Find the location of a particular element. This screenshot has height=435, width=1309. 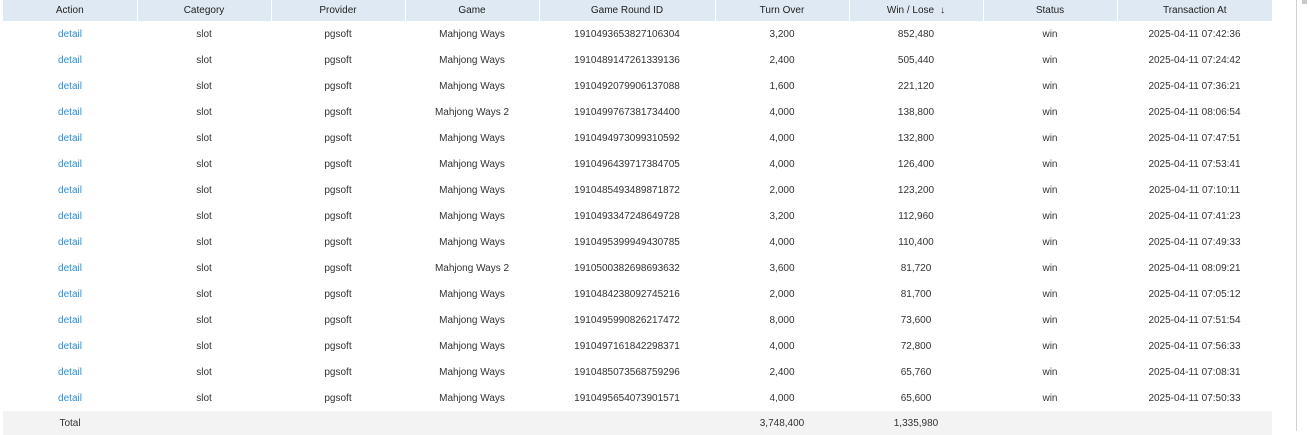

column-header-category: Category is located at coordinates (204, 10).